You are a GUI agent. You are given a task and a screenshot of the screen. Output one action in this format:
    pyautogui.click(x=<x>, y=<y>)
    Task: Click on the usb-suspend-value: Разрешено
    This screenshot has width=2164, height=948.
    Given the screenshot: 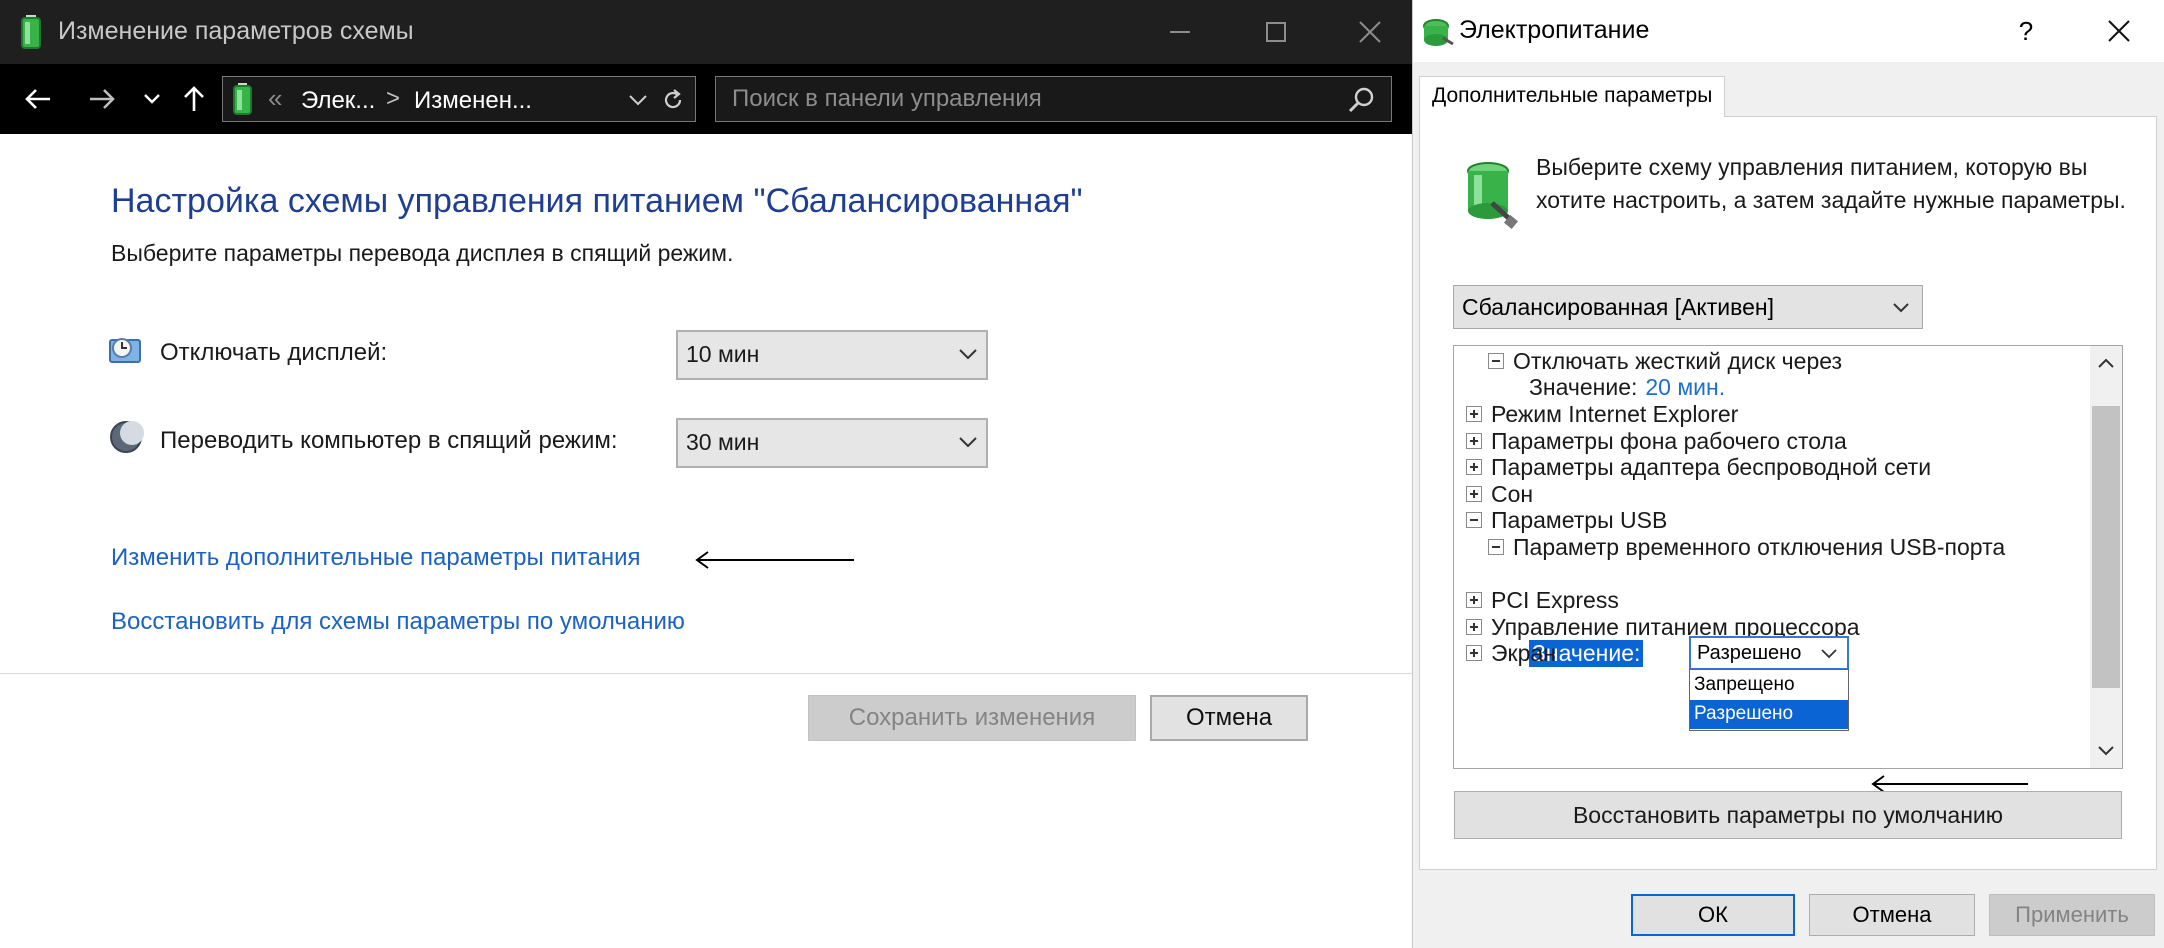 What is the action you would take?
    pyautogui.click(x=1749, y=653)
    